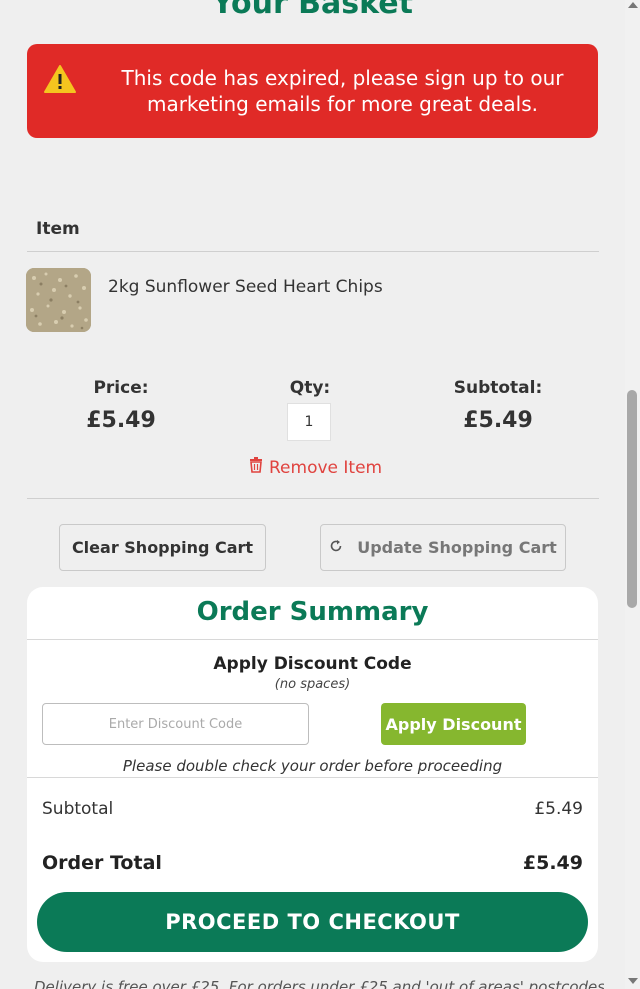 This screenshot has width=640, height=989. What do you see at coordinates (312, 684) in the screenshot?
I see `discount-subtitle: (no spaces)` at bounding box center [312, 684].